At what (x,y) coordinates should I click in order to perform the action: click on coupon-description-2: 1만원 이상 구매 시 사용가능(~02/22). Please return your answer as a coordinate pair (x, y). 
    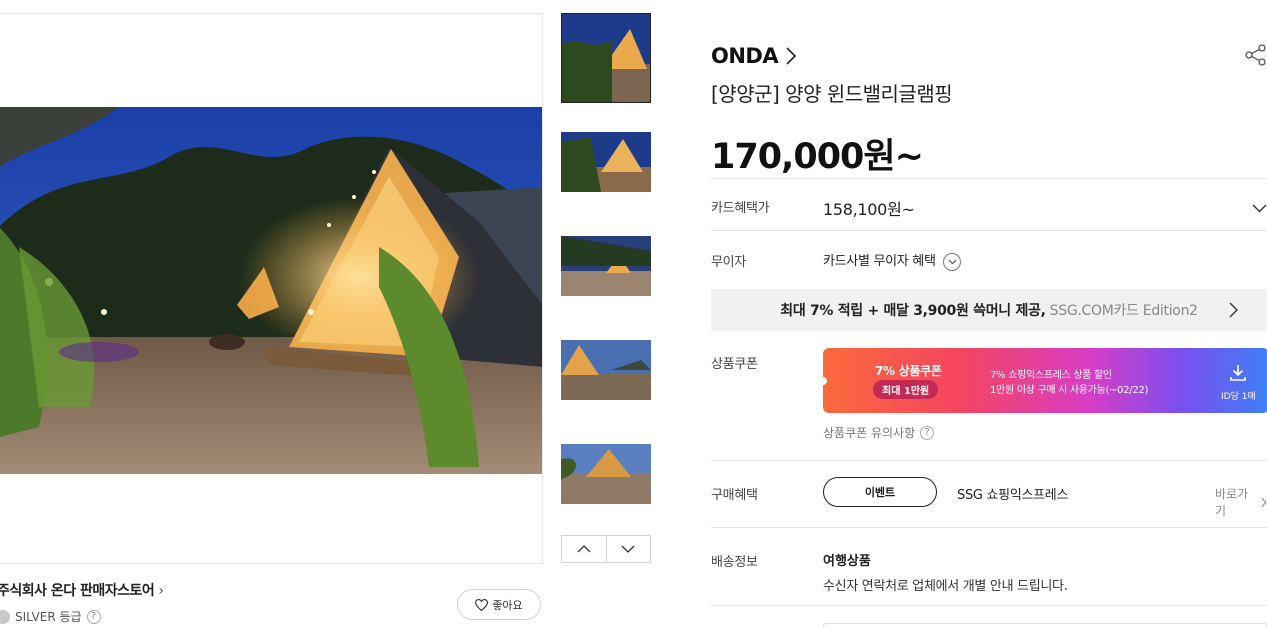
    Looking at the image, I should click on (1069, 390).